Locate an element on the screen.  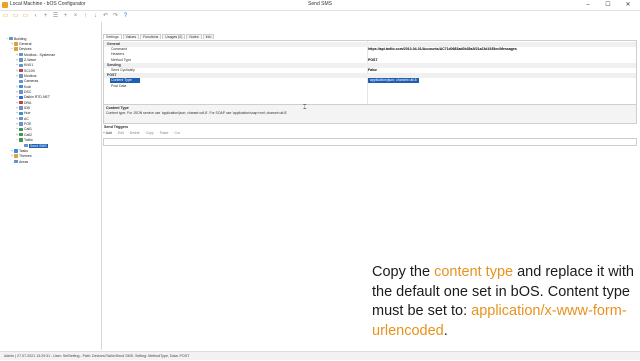
tree-item-modbus-systemair: + Modbus - Systemair is located at coordinates (35, 54).